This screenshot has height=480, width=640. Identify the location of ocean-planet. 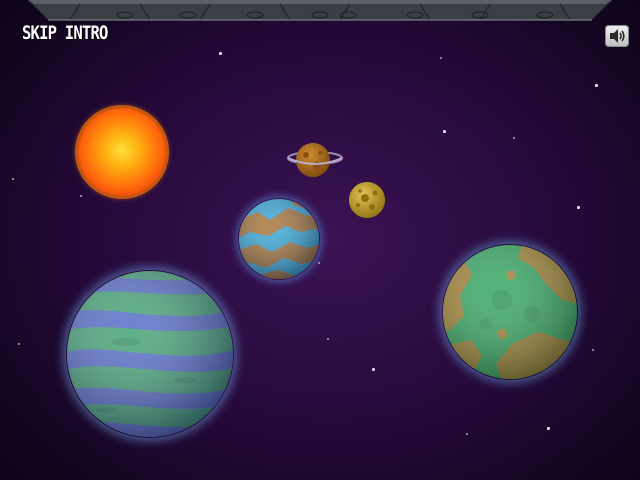
(279, 239).